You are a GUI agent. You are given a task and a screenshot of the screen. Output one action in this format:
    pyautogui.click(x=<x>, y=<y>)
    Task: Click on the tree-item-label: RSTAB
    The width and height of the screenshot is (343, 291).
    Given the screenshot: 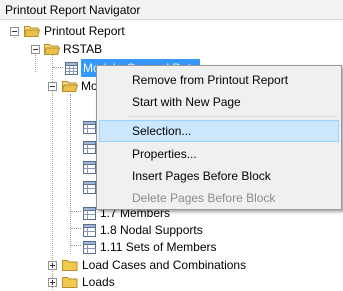 What is the action you would take?
    pyautogui.click(x=83, y=49)
    